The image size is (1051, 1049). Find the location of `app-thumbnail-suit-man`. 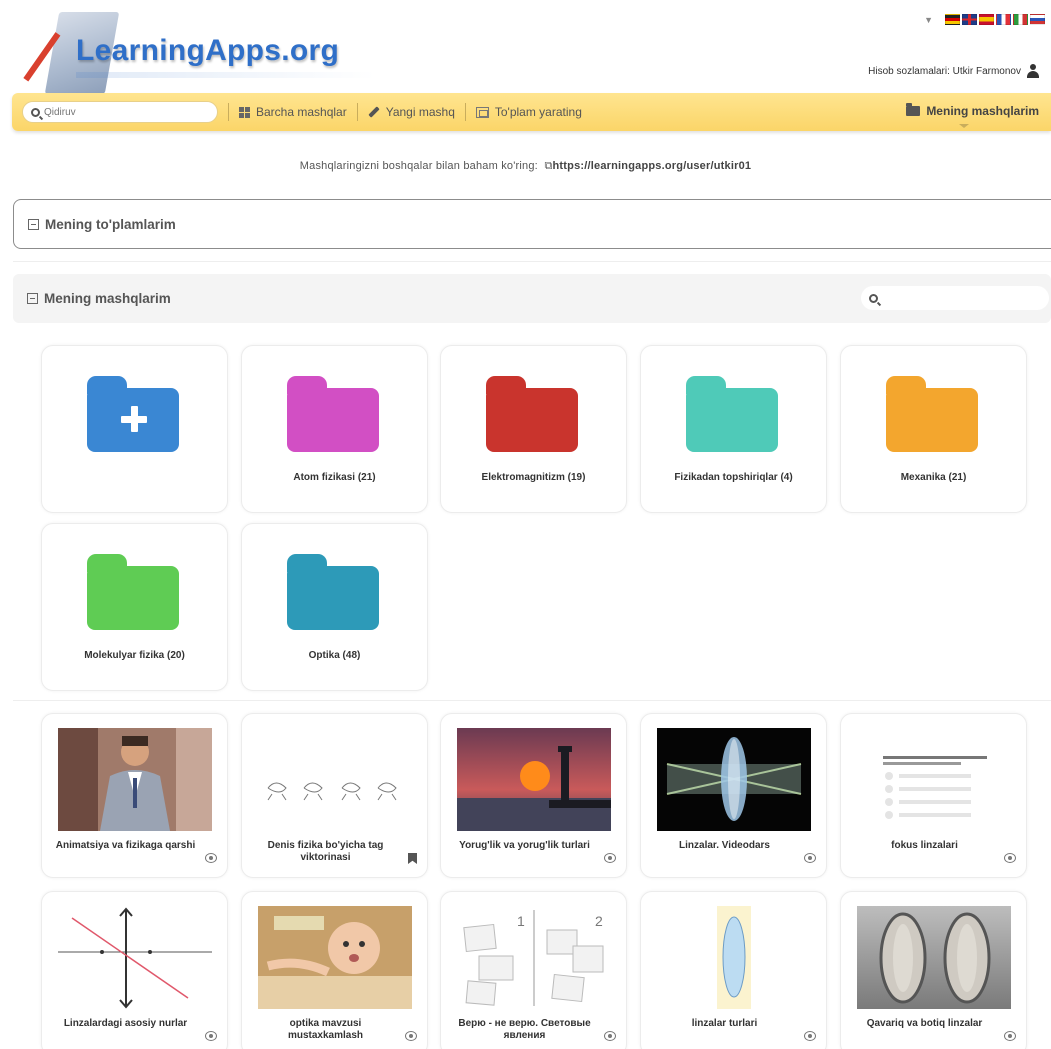

app-thumbnail-suit-man is located at coordinates (135, 779).